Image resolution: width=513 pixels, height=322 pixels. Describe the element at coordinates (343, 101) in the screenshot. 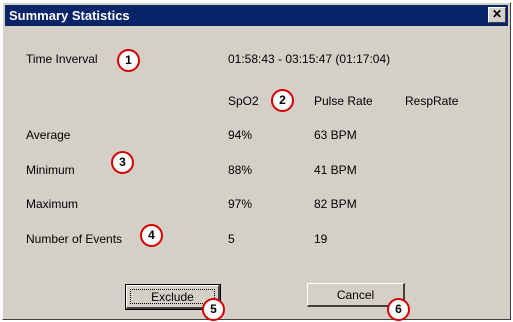

I see `column-header-pulse-rate: Pulse Rate` at that location.